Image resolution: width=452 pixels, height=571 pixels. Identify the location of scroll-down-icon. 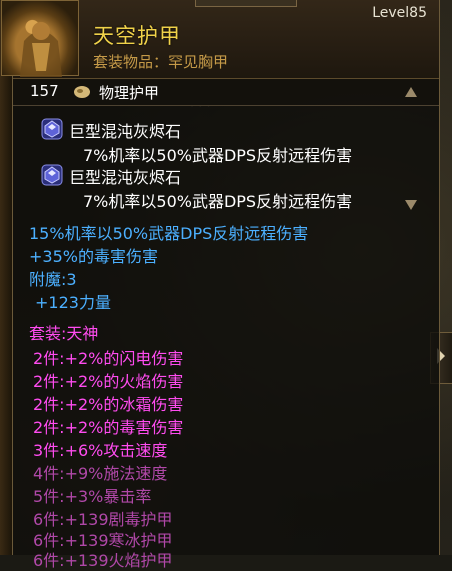
(411, 205).